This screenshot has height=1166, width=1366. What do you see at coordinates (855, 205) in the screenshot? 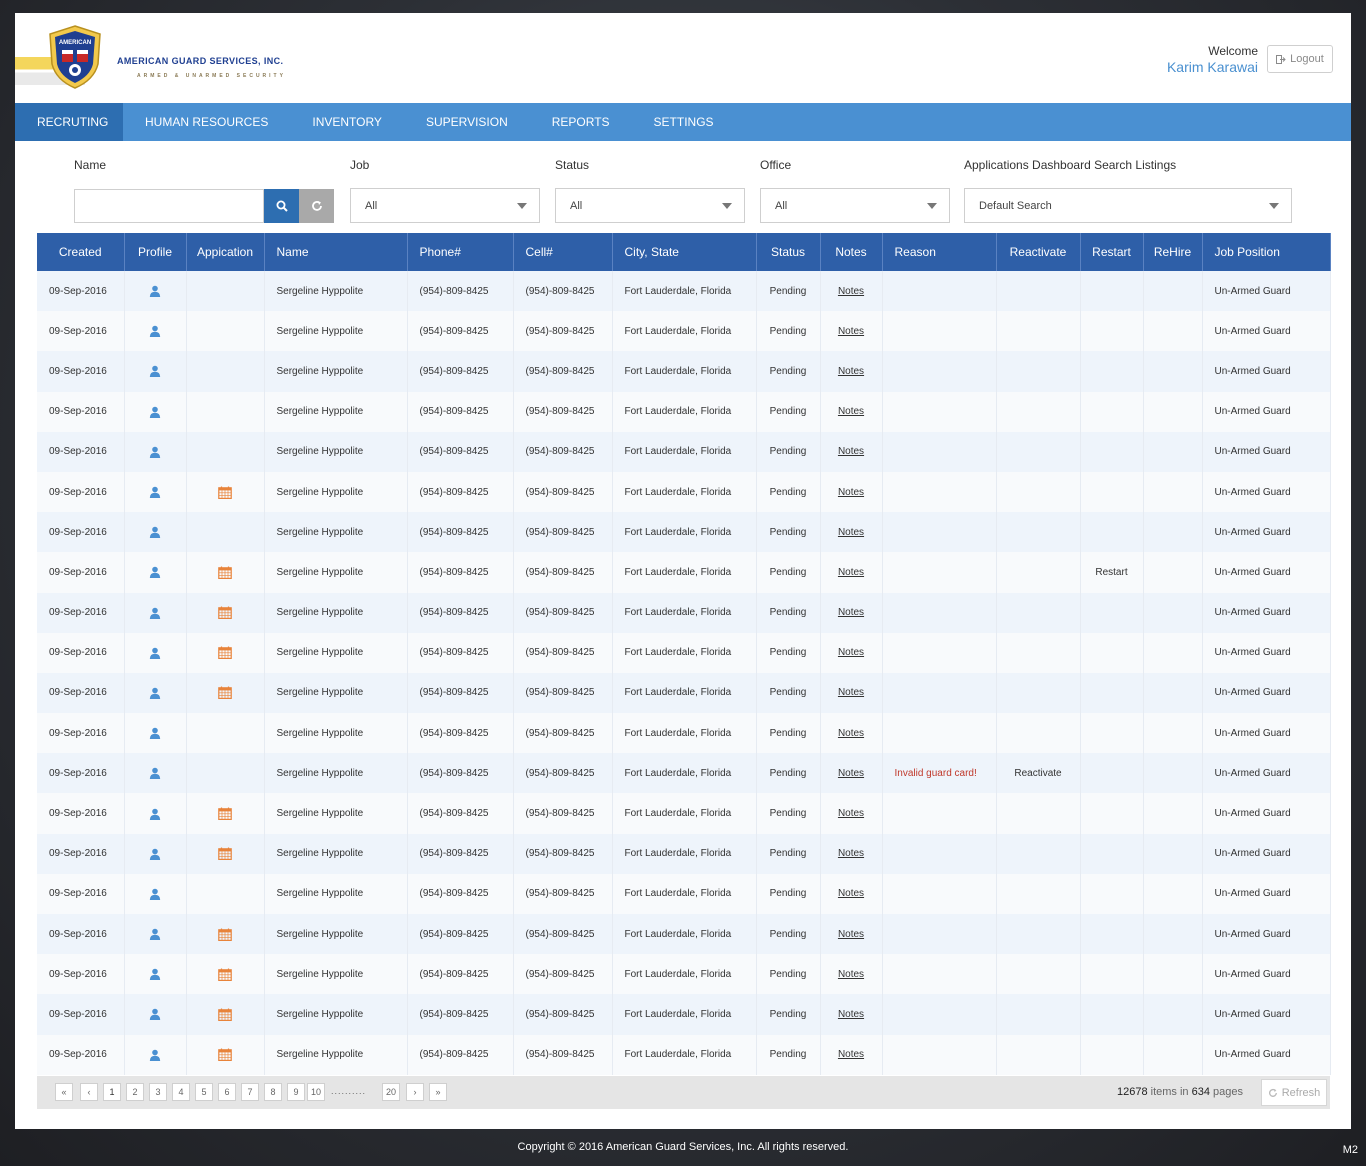
I see `office-select: All` at bounding box center [855, 205].